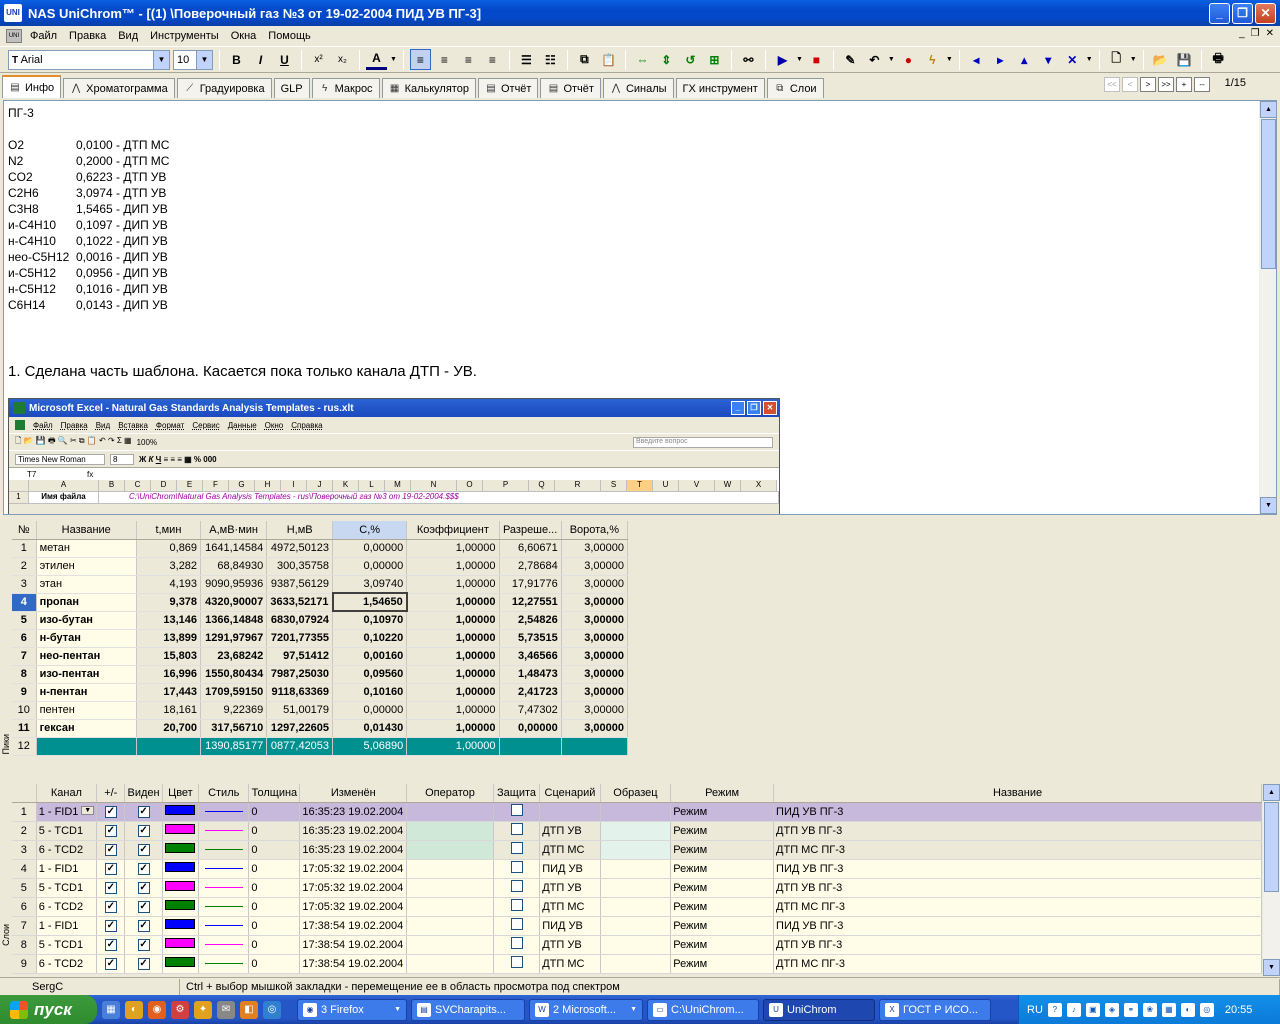 This screenshot has height=1024, width=1280. What do you see at coordinates (819, 1009) in the screenshot?
I see `task-unichrom: U UniChrom` at bounding box center [819, 1009].